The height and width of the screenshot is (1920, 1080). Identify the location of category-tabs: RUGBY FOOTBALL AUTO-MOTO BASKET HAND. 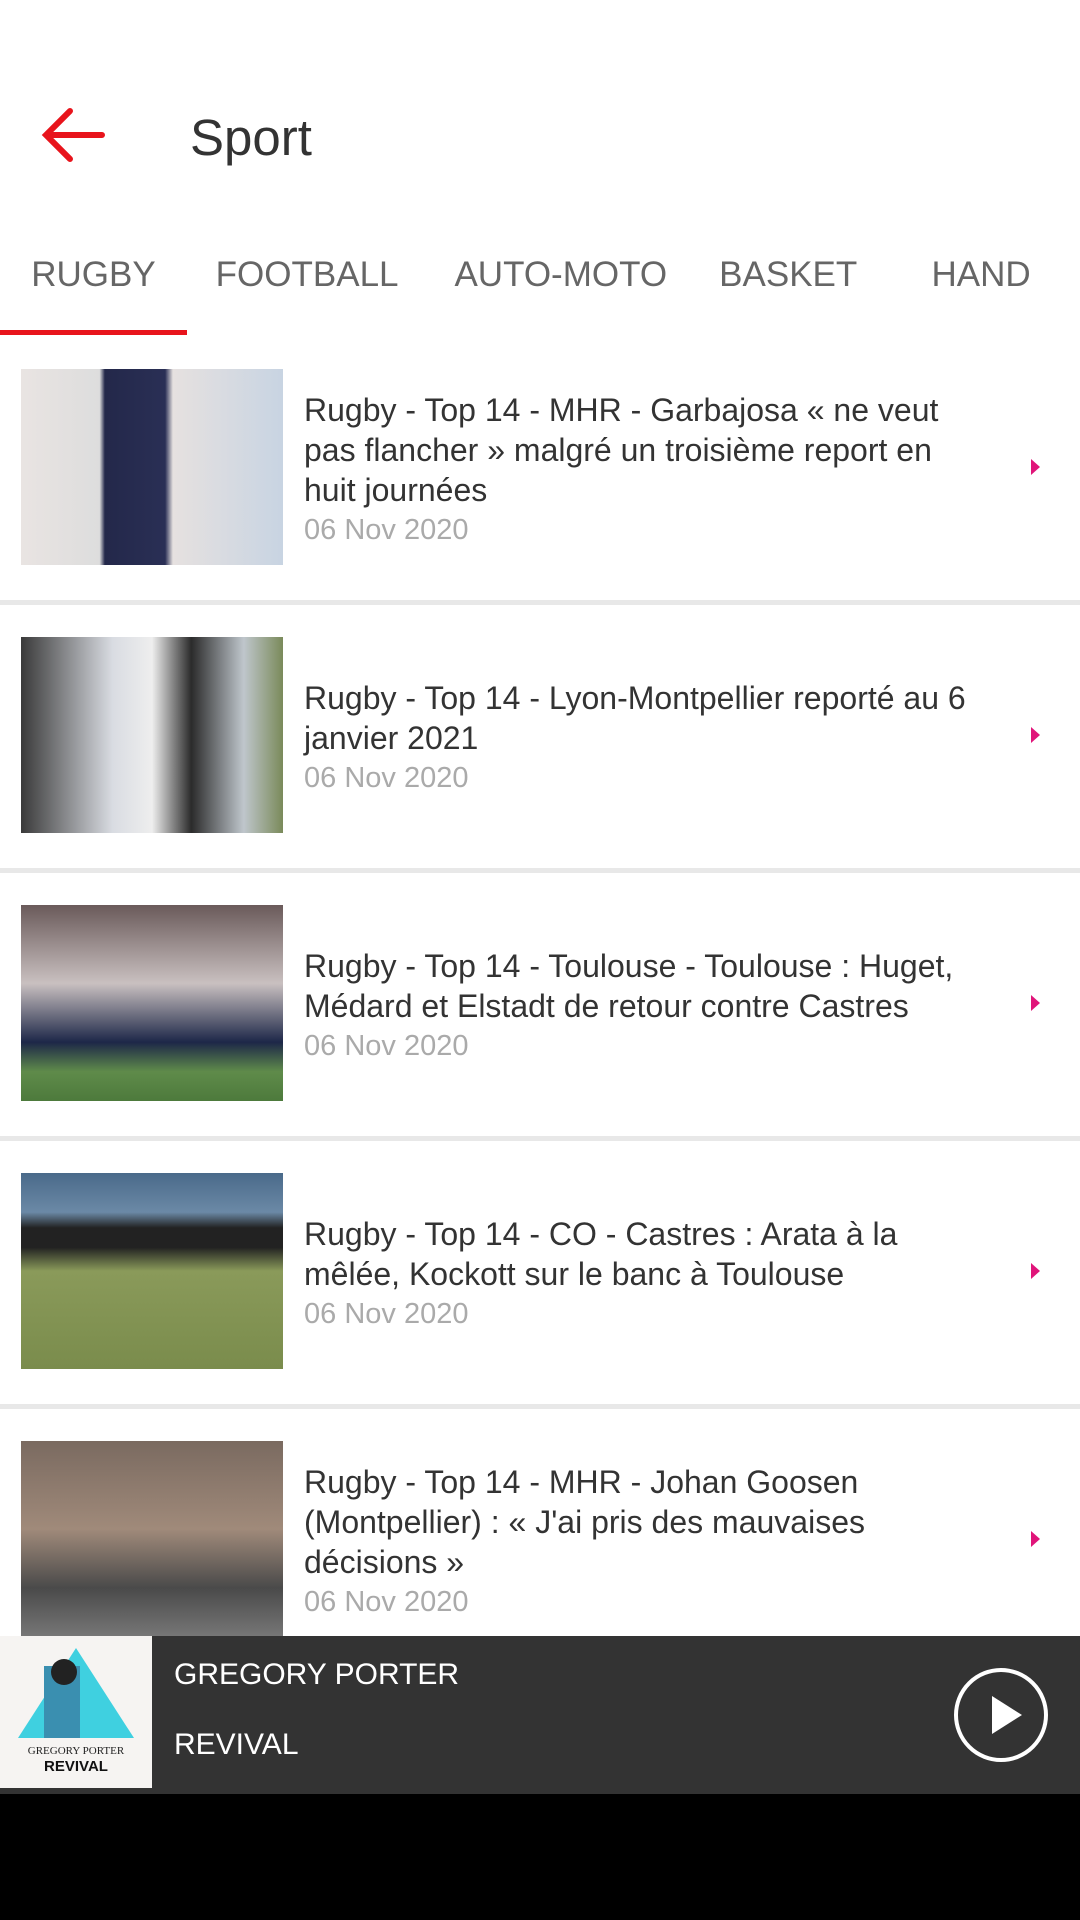
(540, 277).